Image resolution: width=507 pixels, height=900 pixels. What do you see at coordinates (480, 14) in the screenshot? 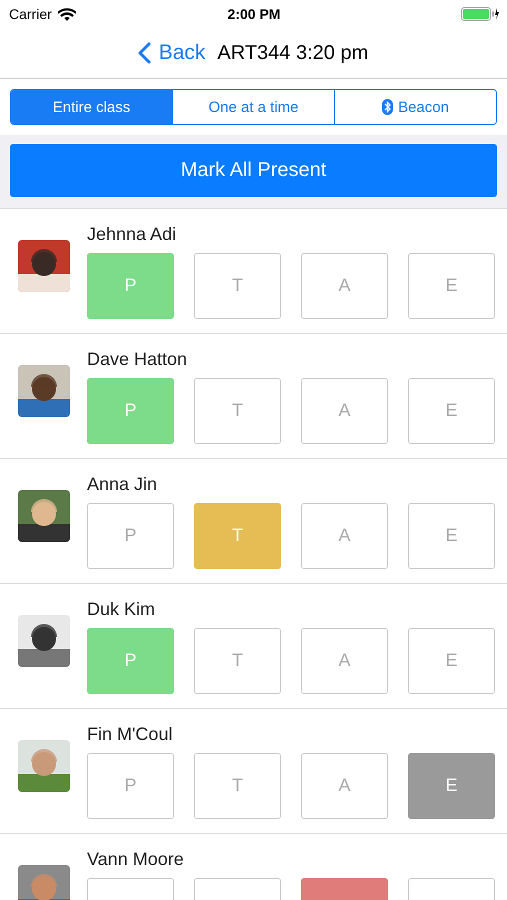
I see `battery-icon` at bounding box center [480, 14].